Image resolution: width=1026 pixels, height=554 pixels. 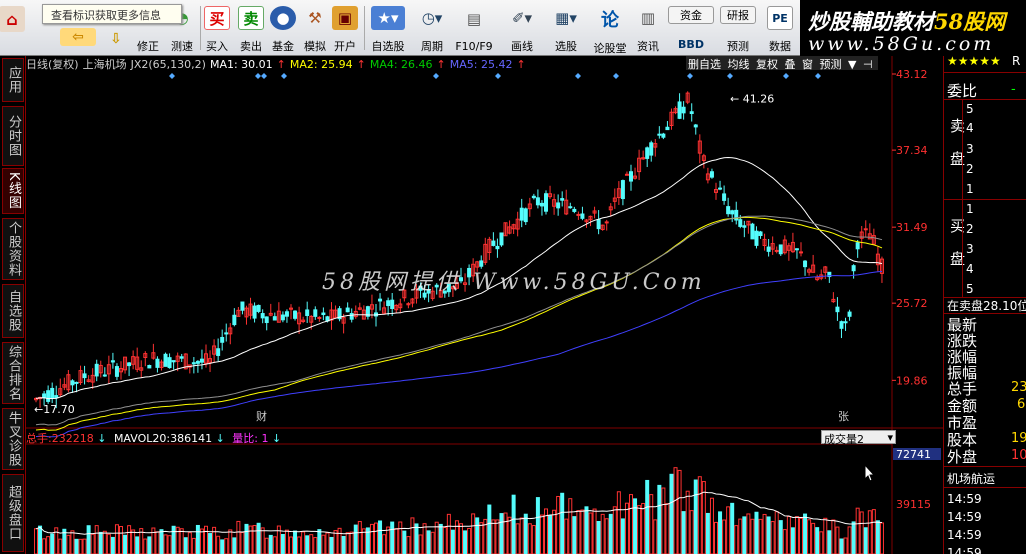 What do you see at coordinates (78, 38) in the screenshot?
I see `back-arrow-icon: ⇦` at bounding box center [78, 38].